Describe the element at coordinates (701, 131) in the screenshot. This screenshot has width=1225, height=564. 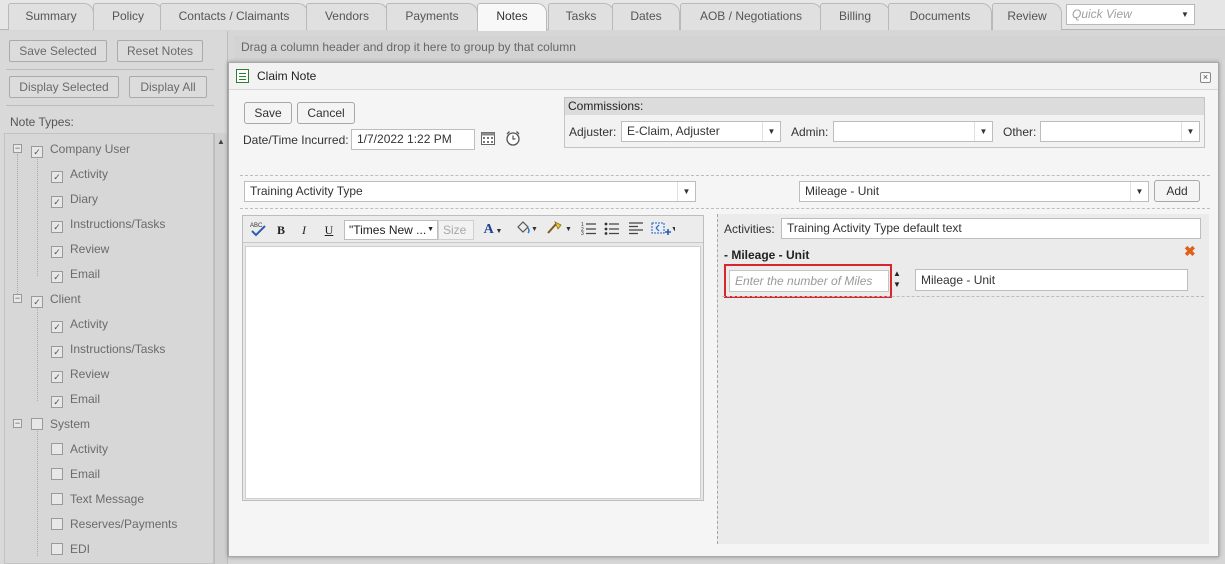
I see `adjuster-select: E-Claim, Adjuster ▼` at that location.